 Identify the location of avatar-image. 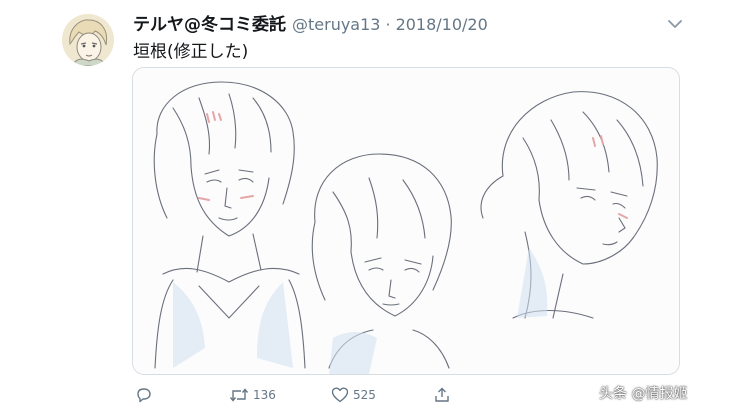
(88, 40).